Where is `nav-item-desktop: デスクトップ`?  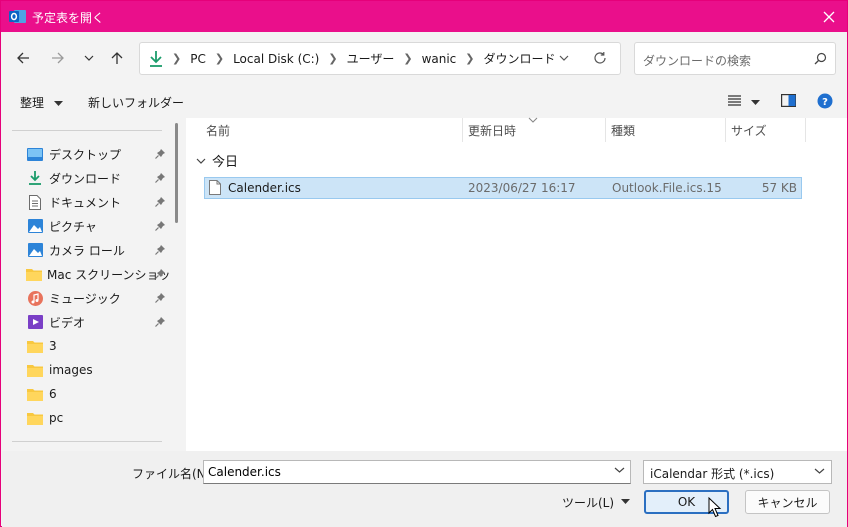 nav-item-desktop: デスクトップ is located at coordinates (98, 154).